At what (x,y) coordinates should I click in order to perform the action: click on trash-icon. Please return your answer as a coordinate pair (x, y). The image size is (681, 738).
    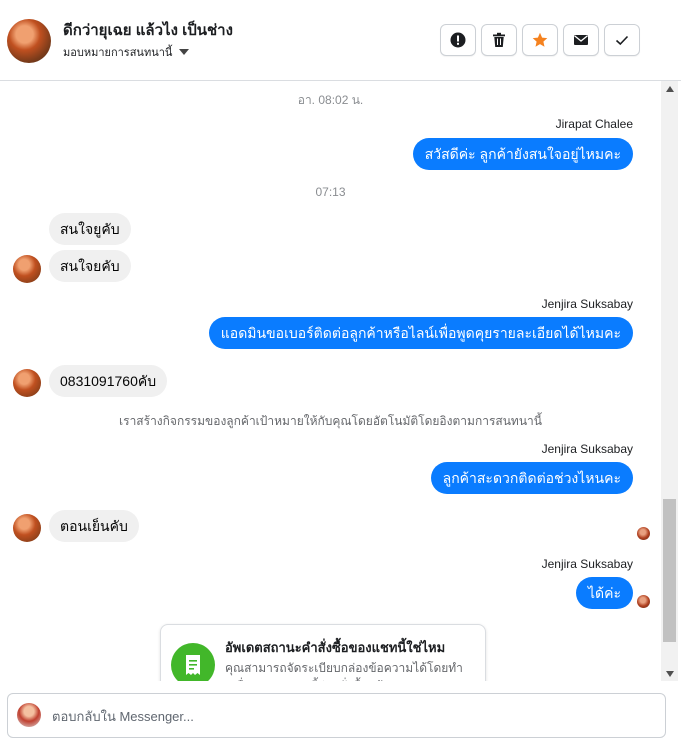
    Looking at the image, I should click on (499, 39).